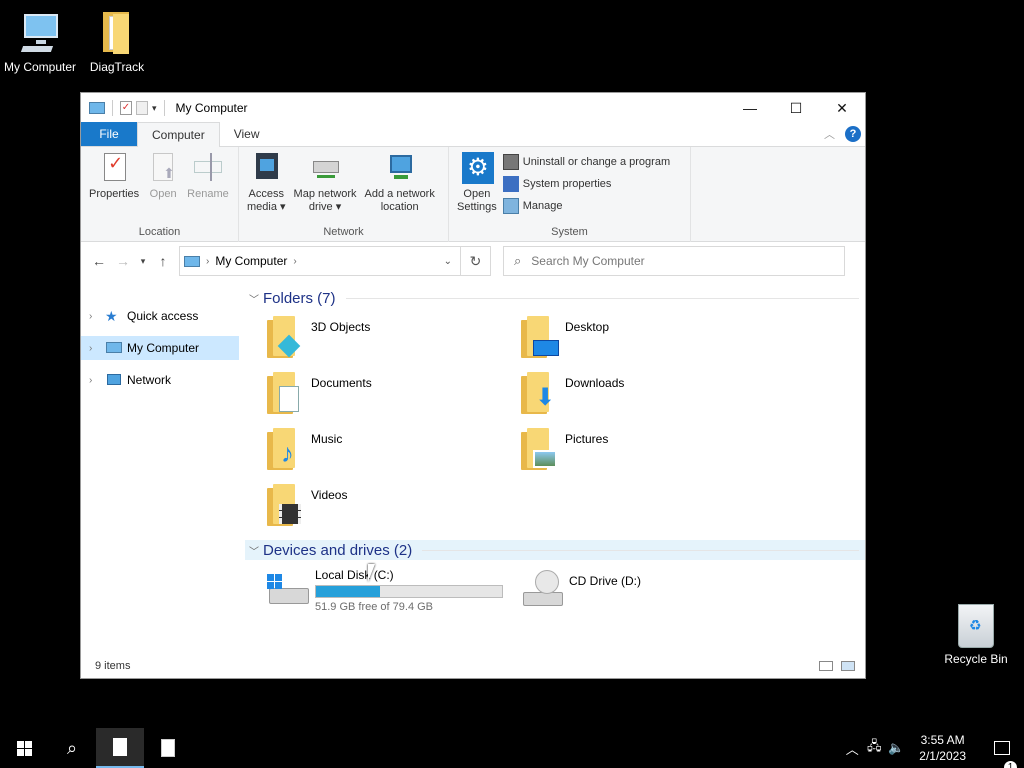 This screenshot has height=768, width=1024. What do you see at coordinates (341, 383) in the screenshot?
I see `folder-name: Documents` at bounding box center [341, 383].